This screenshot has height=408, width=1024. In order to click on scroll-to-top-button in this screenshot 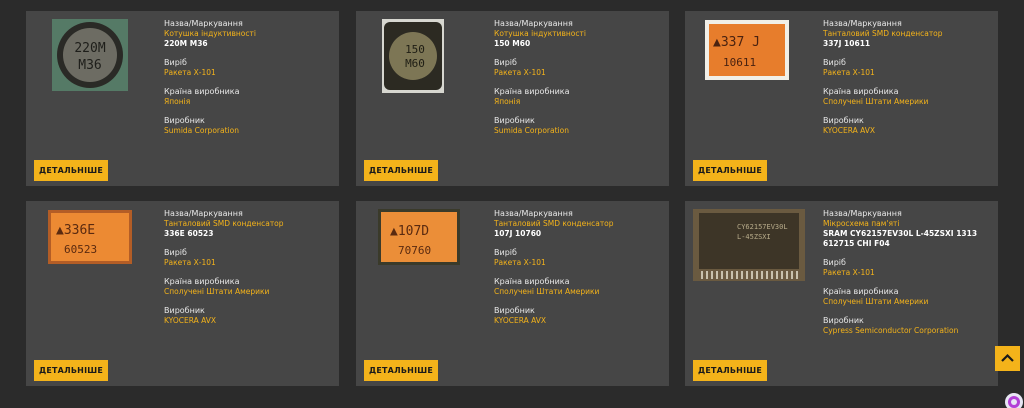, I will do `click(1007, 358)`.